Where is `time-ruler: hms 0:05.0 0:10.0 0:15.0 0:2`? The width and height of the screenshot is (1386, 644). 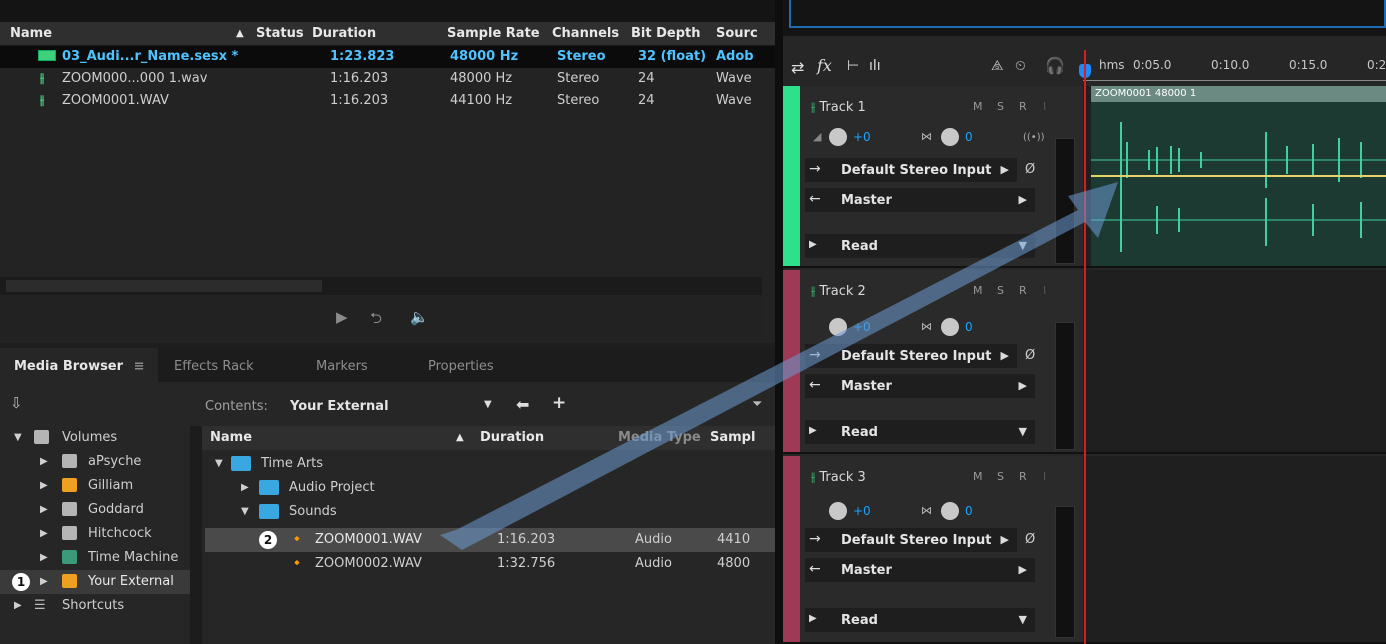 time-ruler: hms 0:05.0 0:10.0 0:15.0 0:2 is located at coordinates (1234, 68).